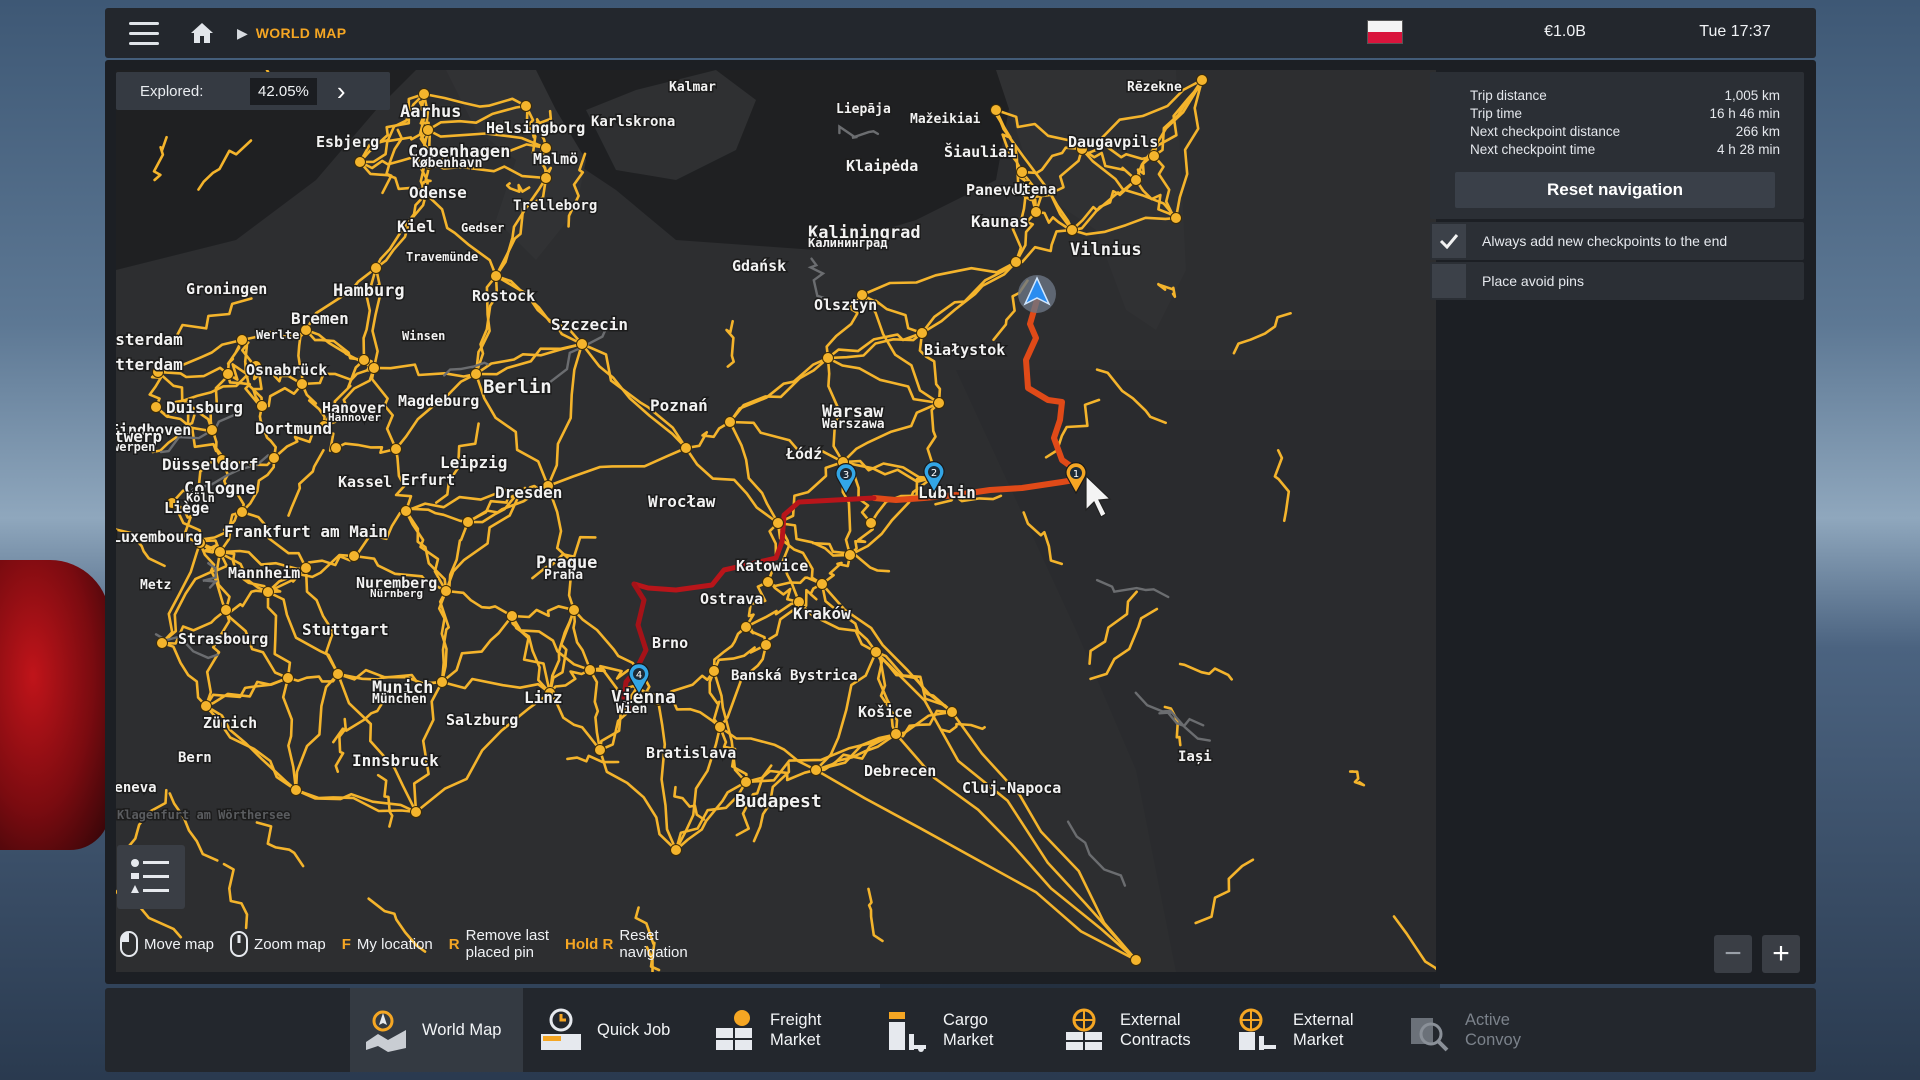 Image resolution: width=1920 pixels, height=1080 pixels. Describe the element at coordinates (159, 537) in the screenshot. I see `city-label: Luxembourg` at that location.